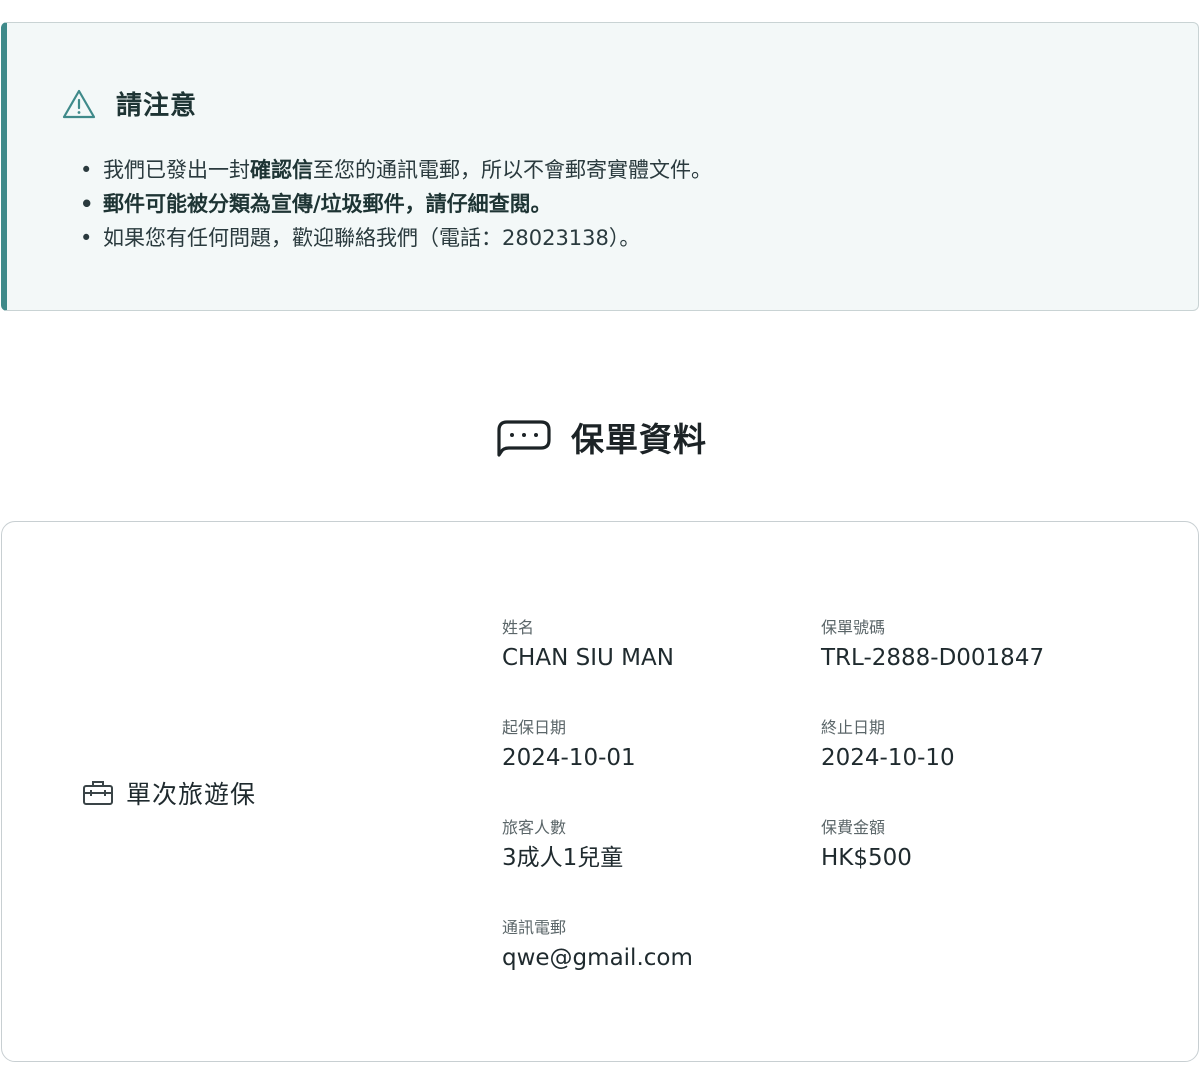 The height and width of the screenshot is (1088, 1202). I want to click on field-end-date: 終止日期 2024-10-10, so click(888, 745).